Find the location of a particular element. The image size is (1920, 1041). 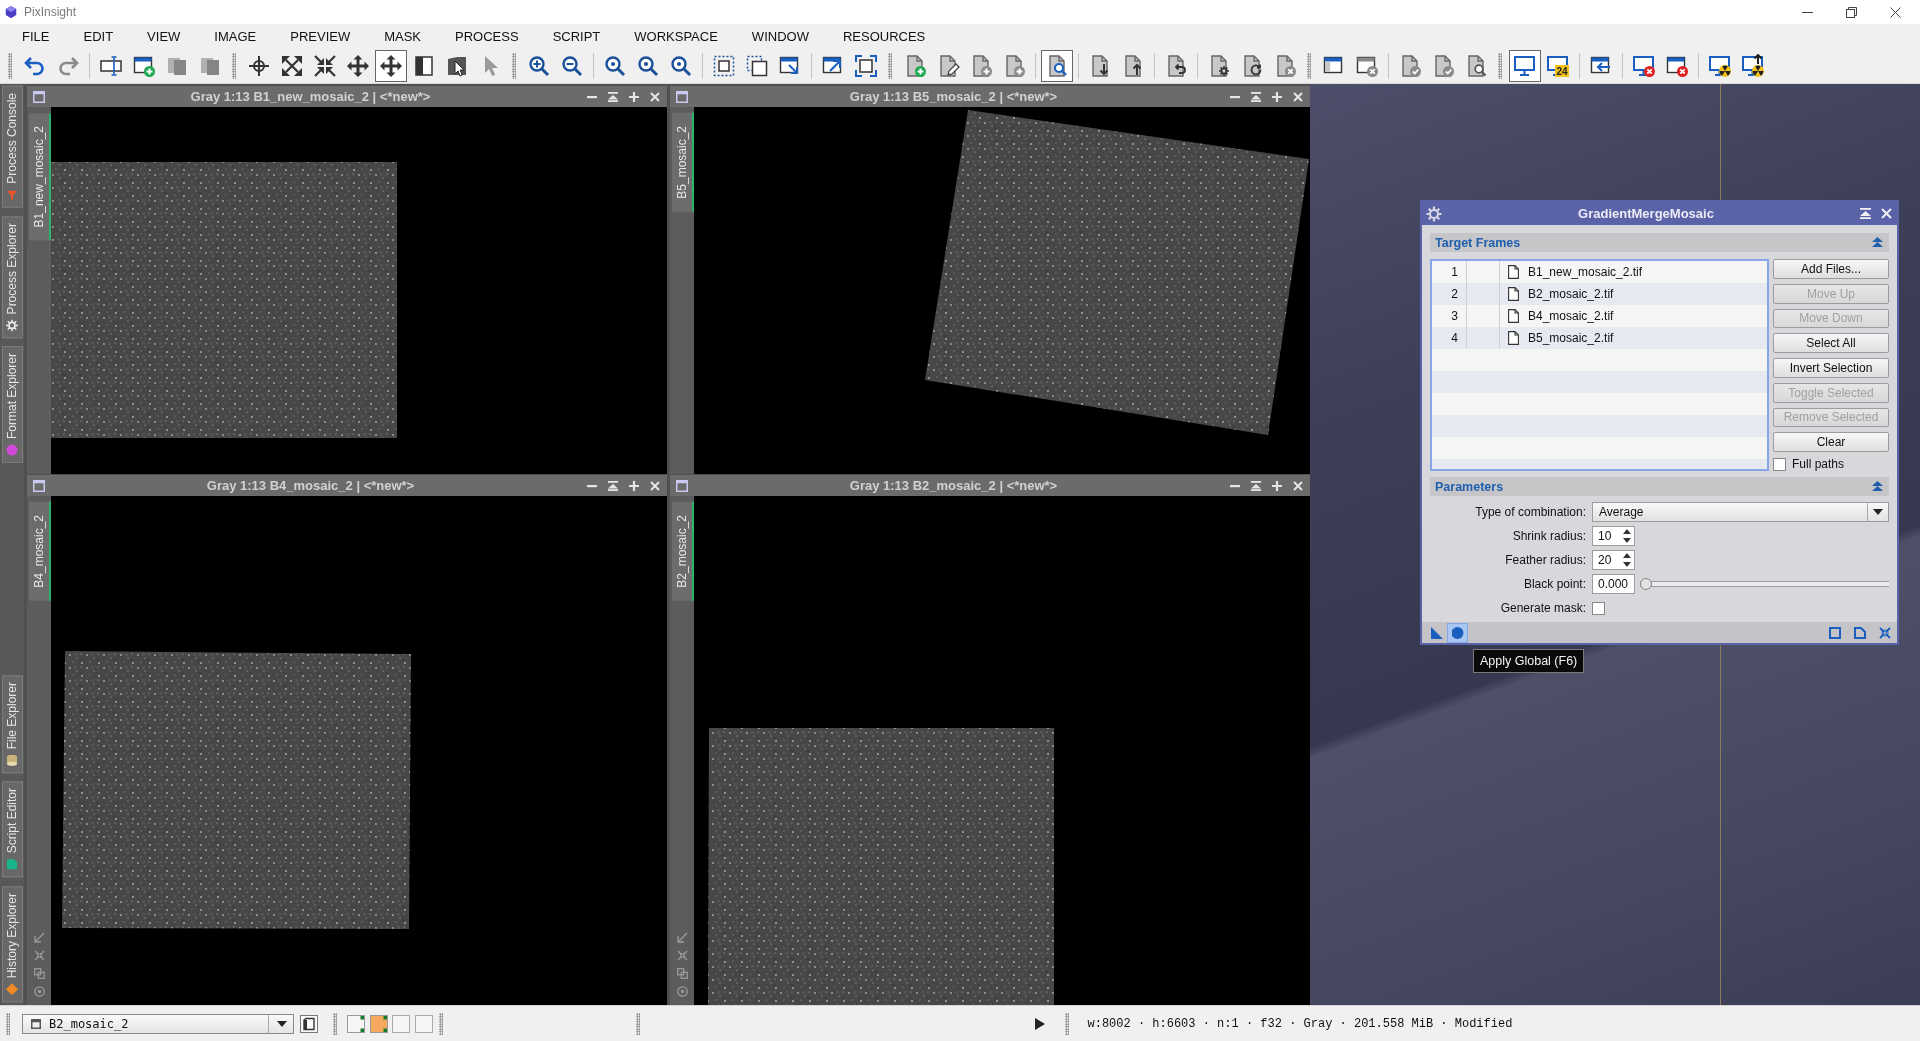

fit-frame-icon is located at coordinates (865, 65).